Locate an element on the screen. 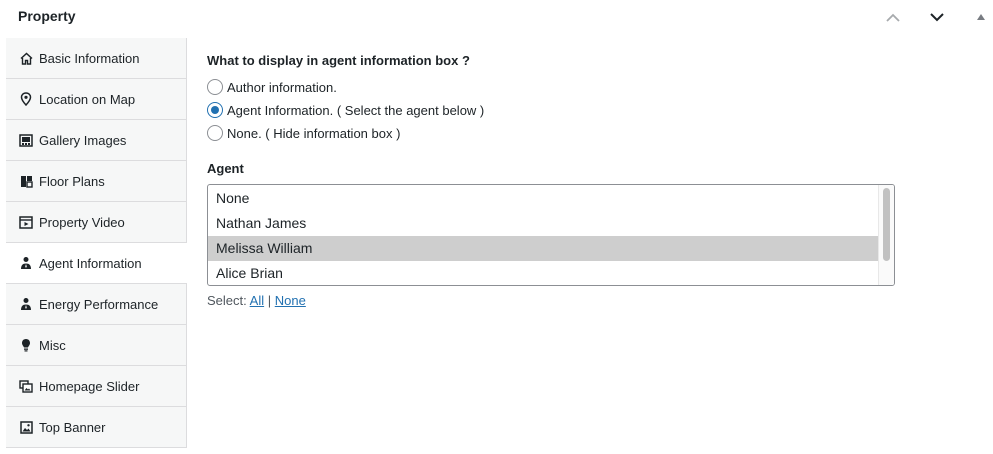 Image resolution: width=993 pixels, height=454 pixels. toggle-panel-button is located at coordinates (981, 17).